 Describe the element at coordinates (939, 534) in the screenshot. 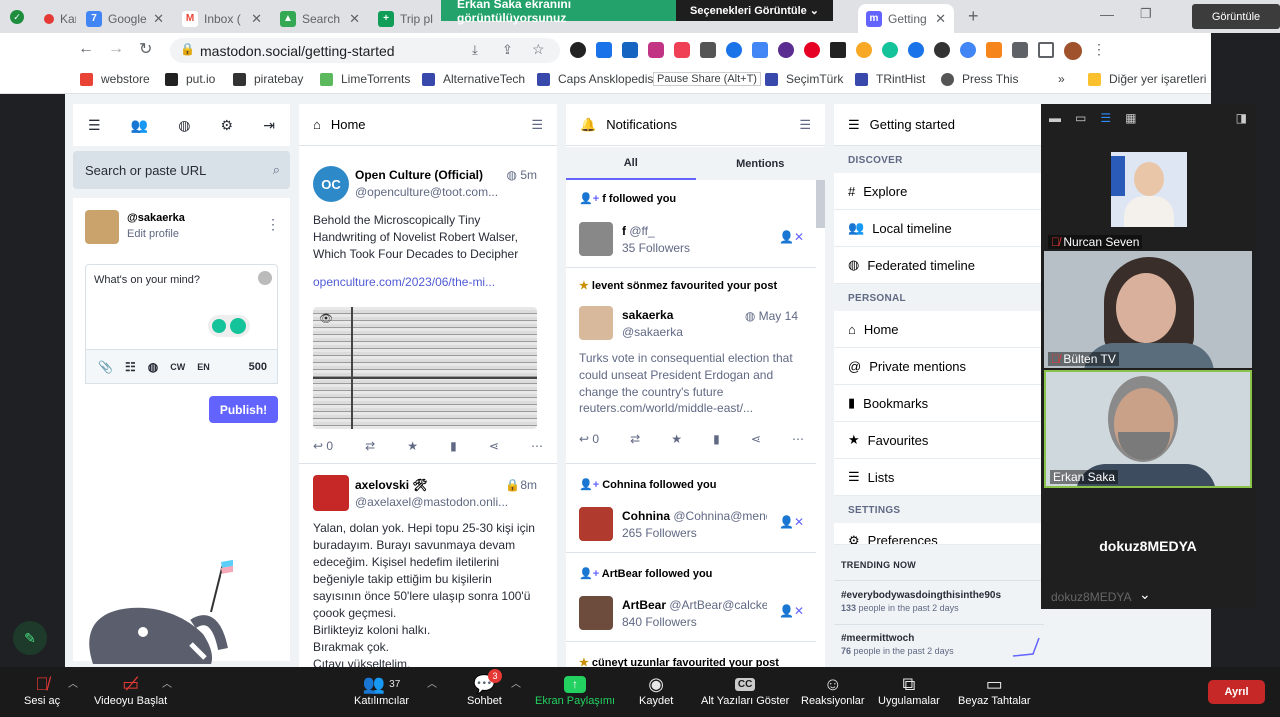

I see `nav-preferences: ⚙ Preferences` at that location.